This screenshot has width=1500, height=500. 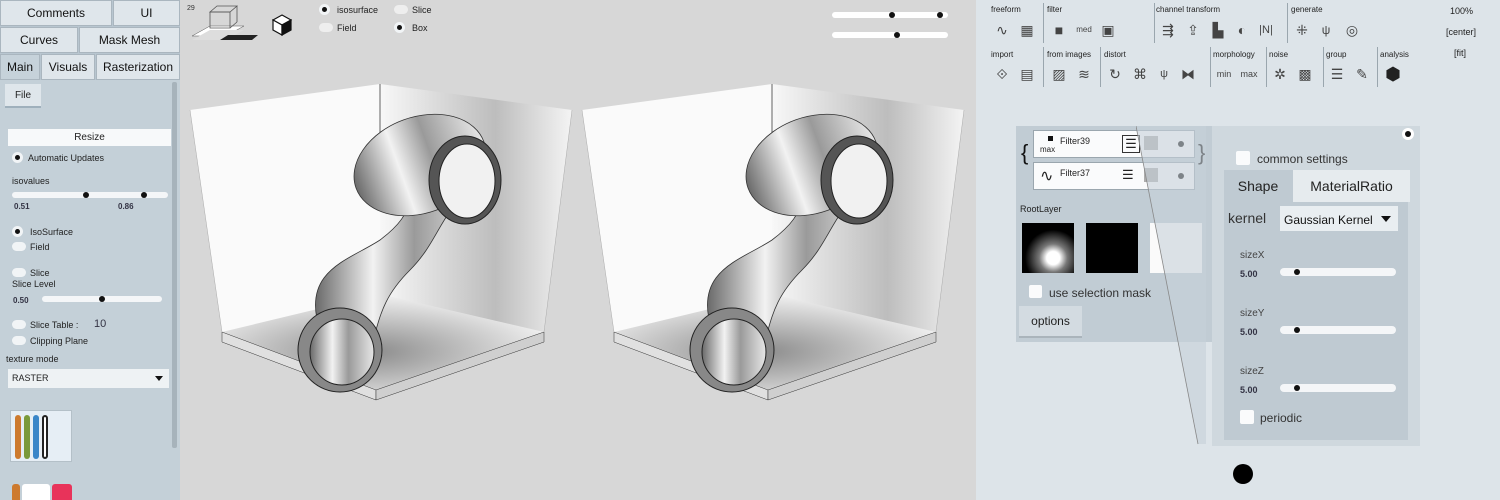 What do you see at coordinates (1050, 322) in the screenshot?
I see `options-button: options` at bounding box center [1050, 322].